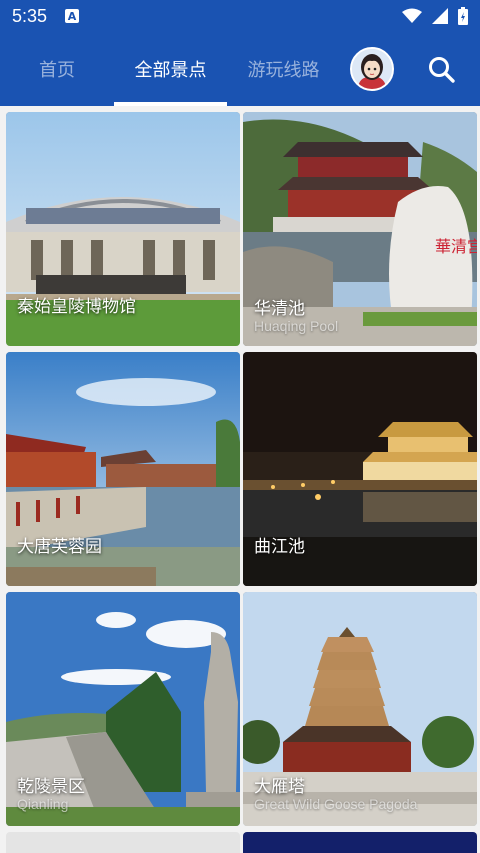 Image resolution: width=480 pixels, height=853 pixels. I want to click on search-icon, so click(442, 70).